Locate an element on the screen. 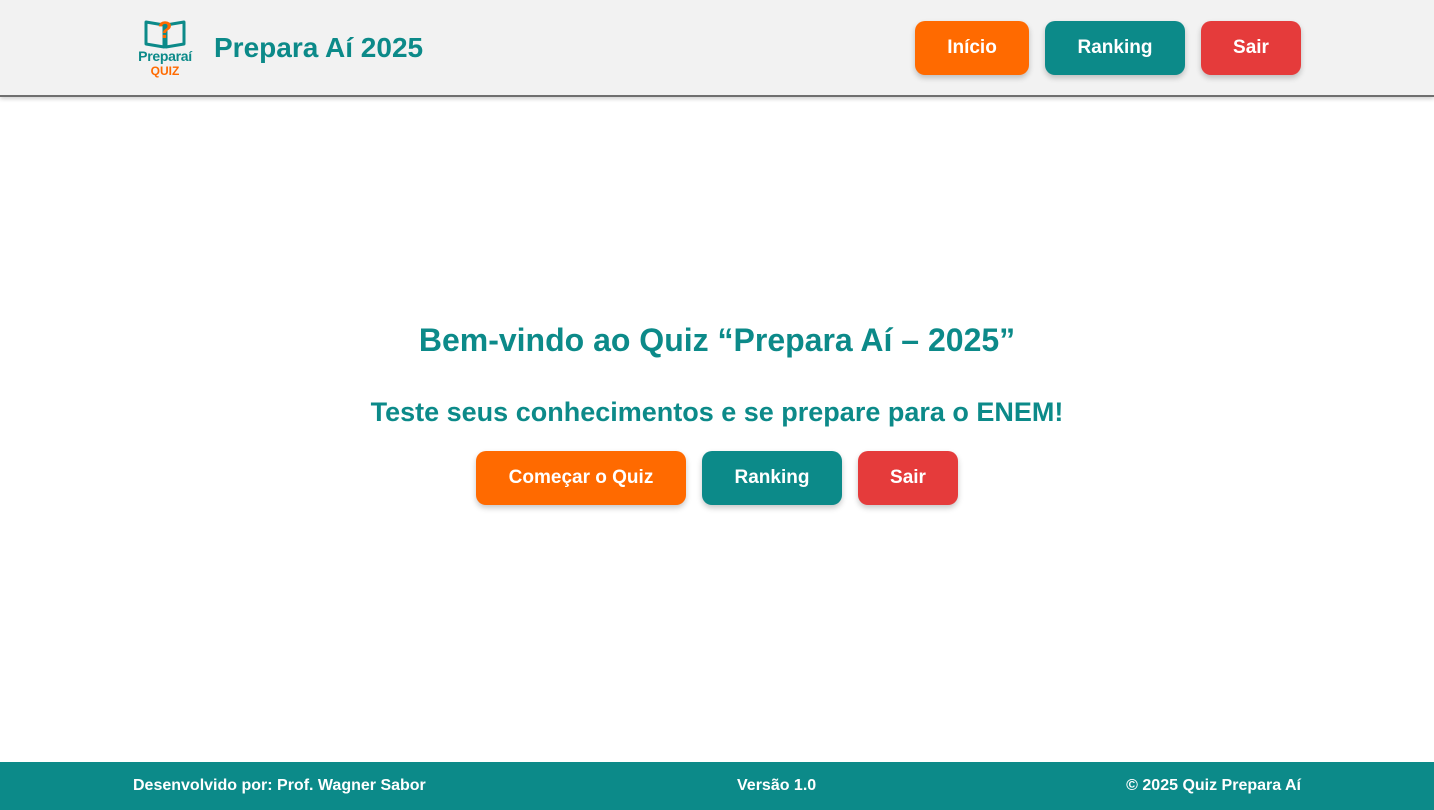 This screenshot has width=1434, height=810. start-quiz-button: Começar o Quiz is located at coordinates (581, 478).